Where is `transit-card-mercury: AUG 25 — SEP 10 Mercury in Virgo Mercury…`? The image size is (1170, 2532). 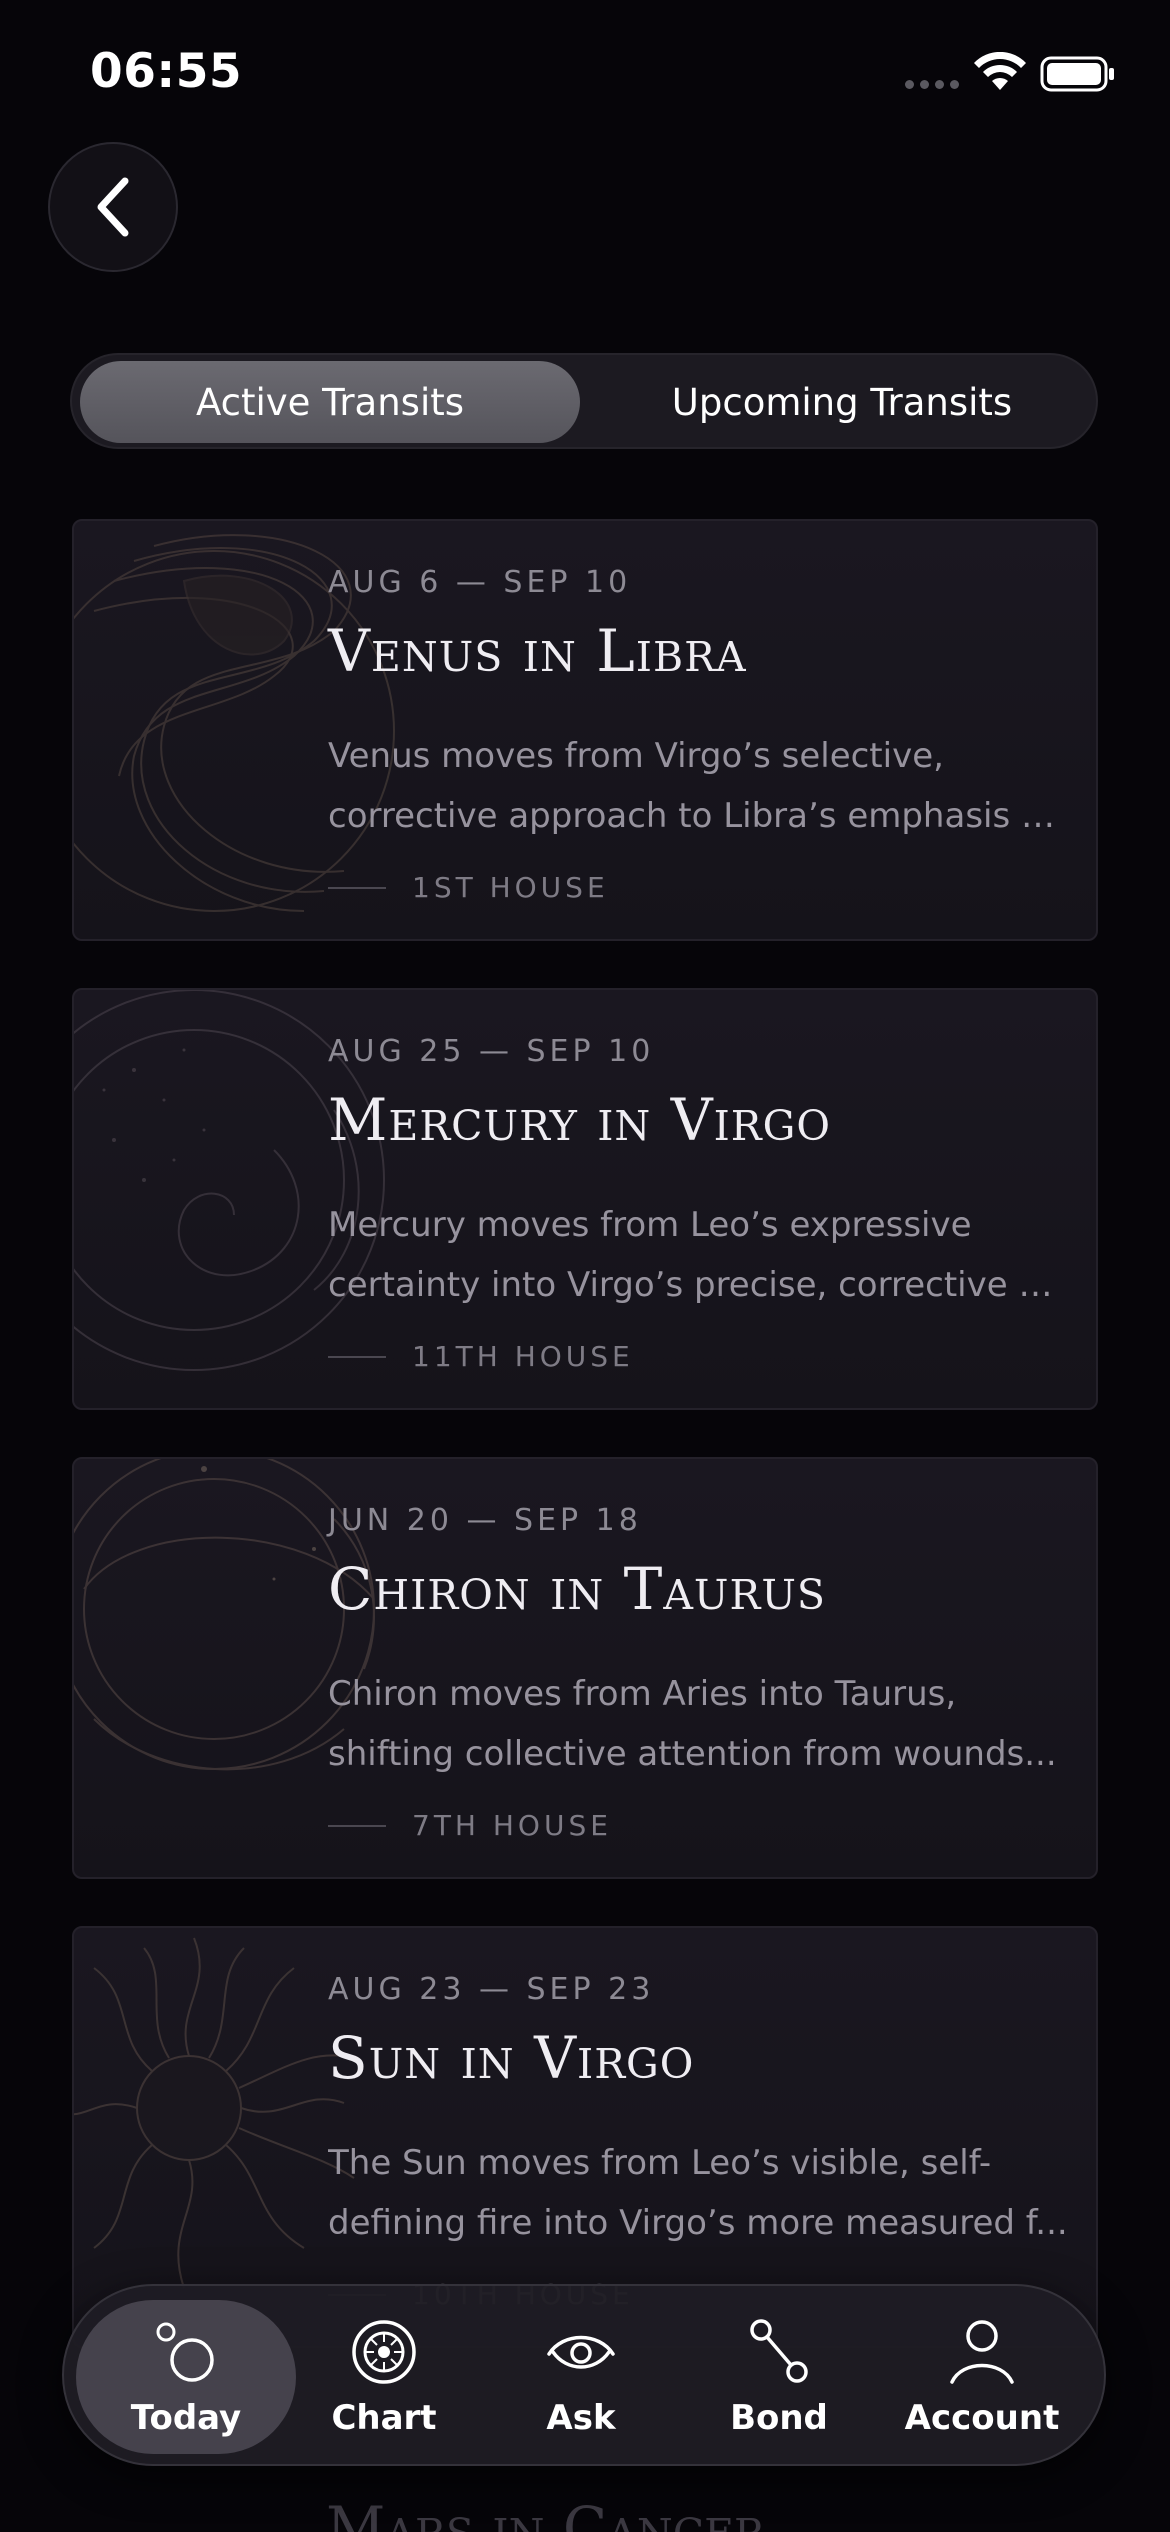 transit-card-mercury: AUG 25 — SEP 10 Mercury in Virgo Mercury… is located at coordinates (585, 1199).